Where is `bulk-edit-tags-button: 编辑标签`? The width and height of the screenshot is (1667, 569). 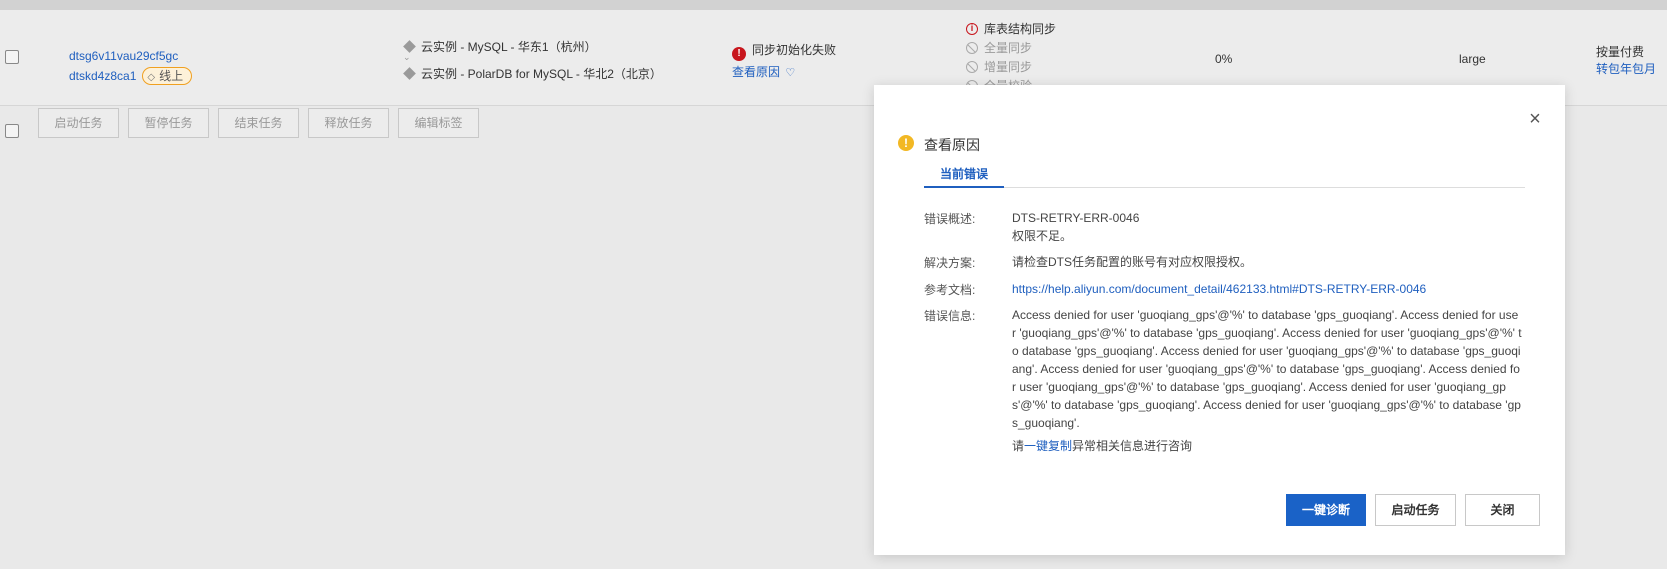 bulk-edit-tags-button: 编辑标签 is located at coordinates (438, 123).